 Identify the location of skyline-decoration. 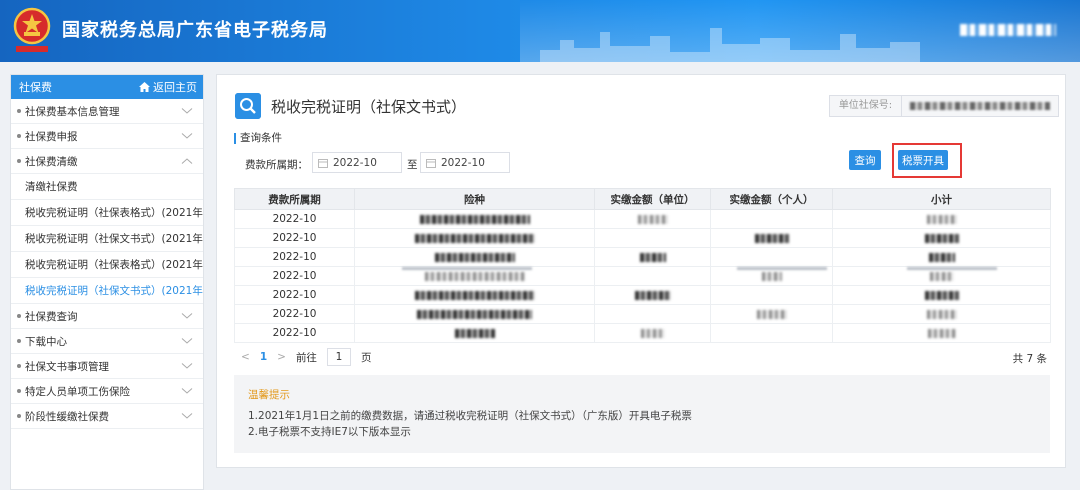
(730, 45).